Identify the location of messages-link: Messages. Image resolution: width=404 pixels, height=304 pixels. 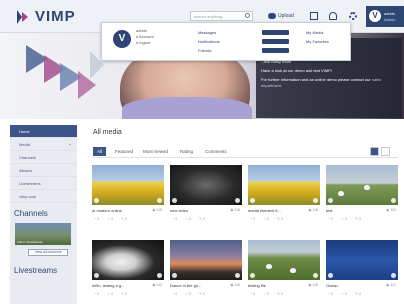
(207, 32).